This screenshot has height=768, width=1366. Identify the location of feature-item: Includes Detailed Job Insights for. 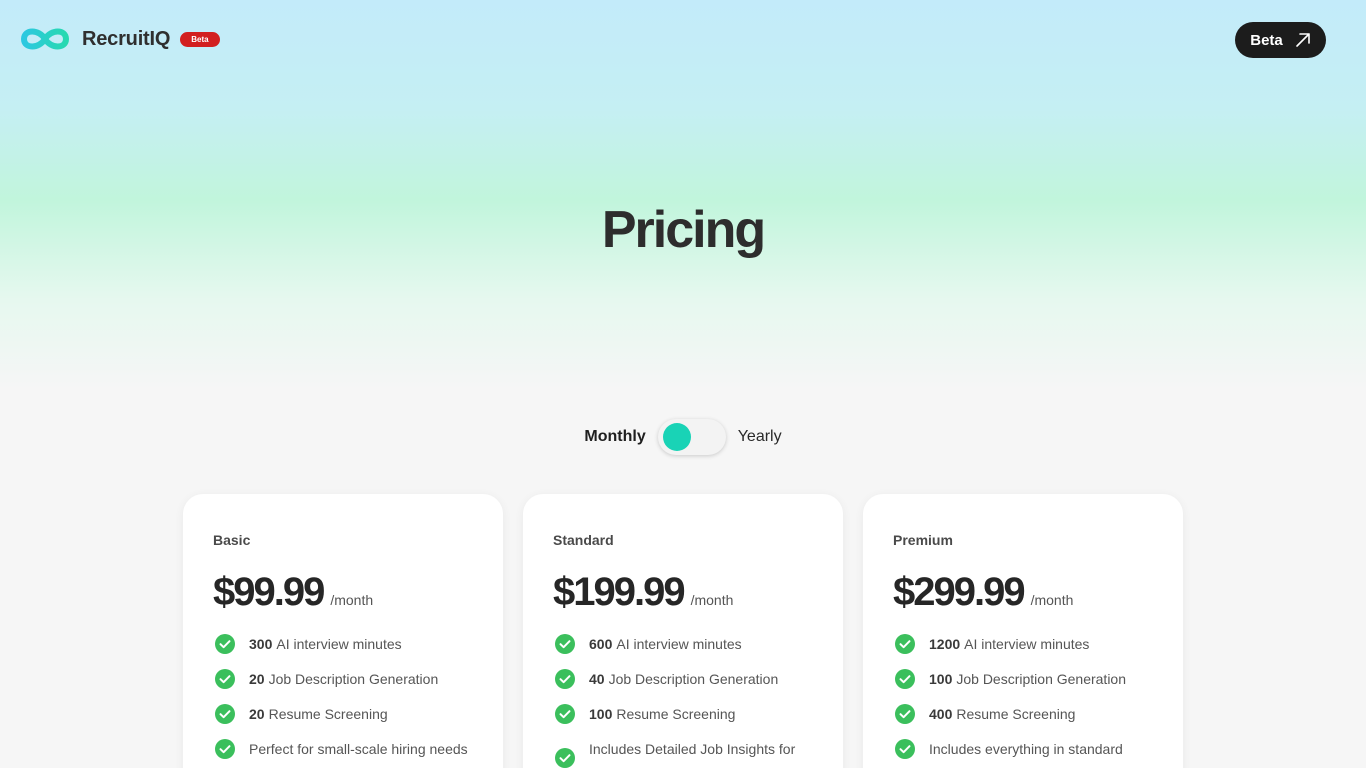
(683, 754).